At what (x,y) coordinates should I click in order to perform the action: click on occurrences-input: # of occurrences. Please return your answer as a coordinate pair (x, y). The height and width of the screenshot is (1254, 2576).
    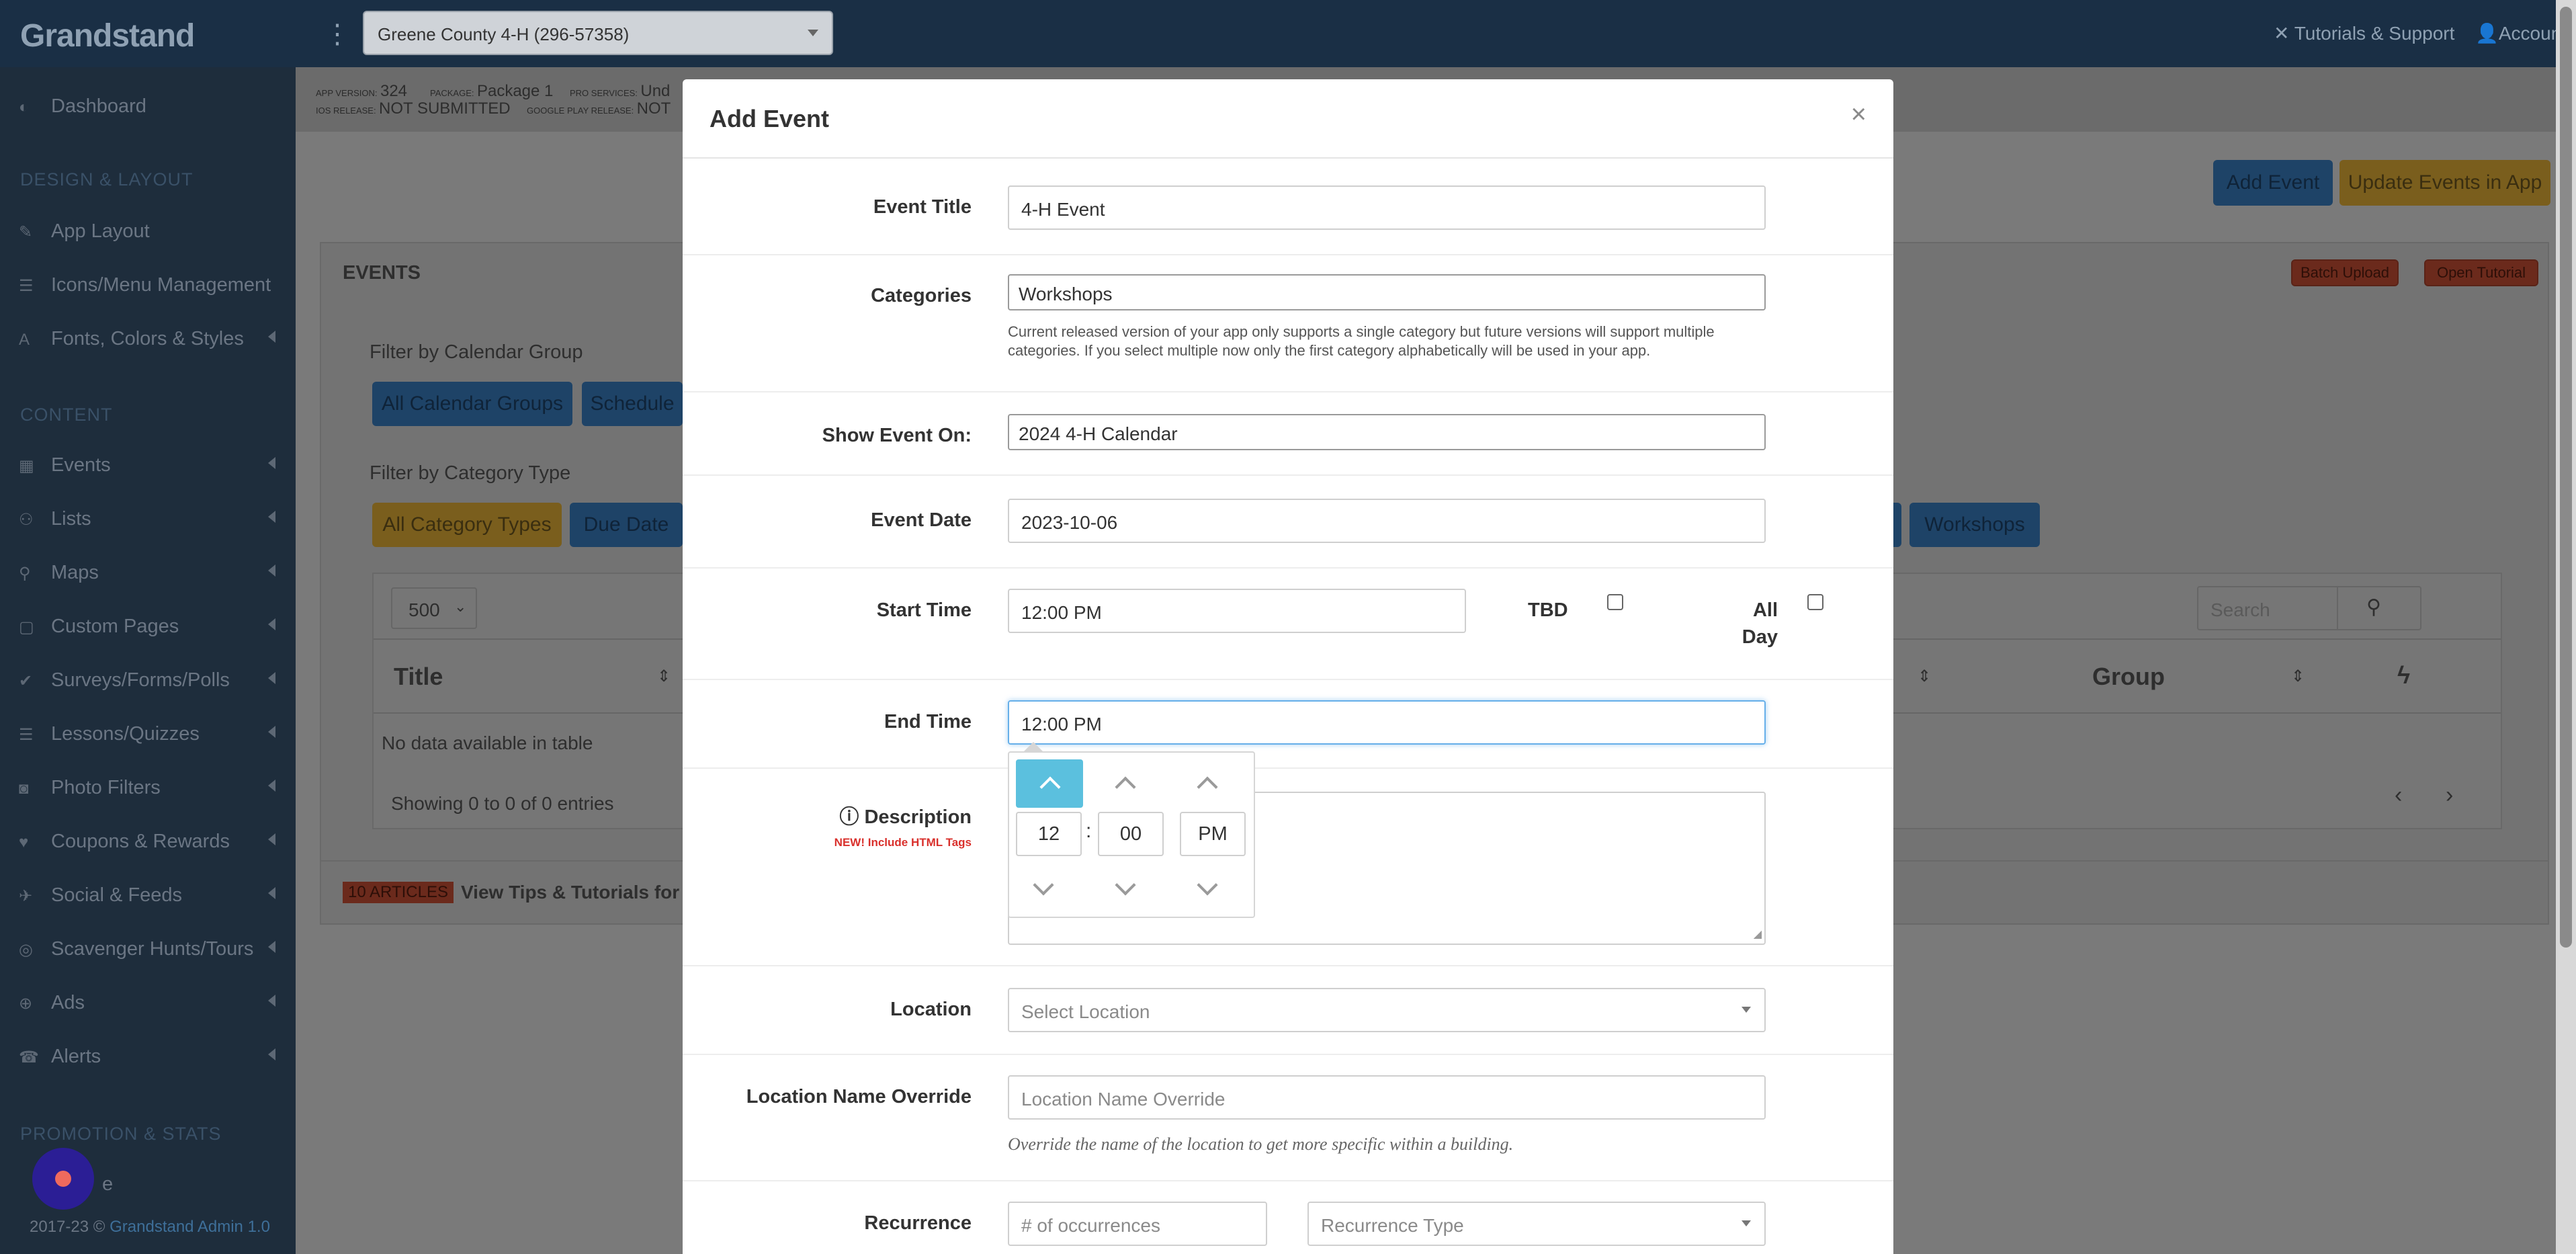
    Looking at the image, I should click on (1137, 1224).